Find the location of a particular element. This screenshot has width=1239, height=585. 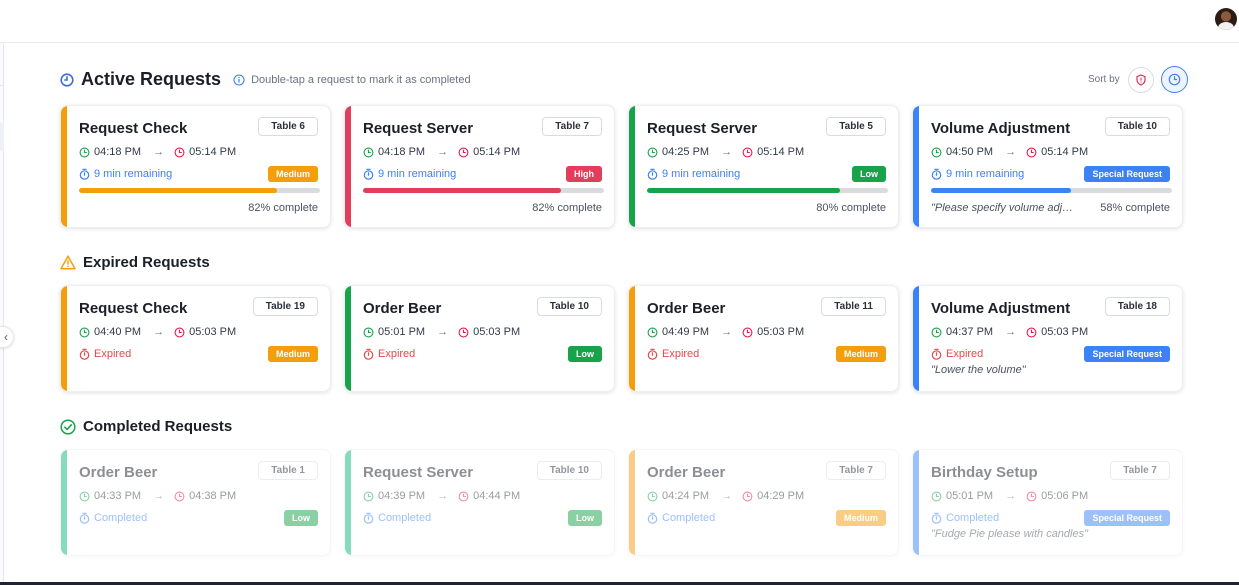

progress-fill is located at coordinates (462, 190).